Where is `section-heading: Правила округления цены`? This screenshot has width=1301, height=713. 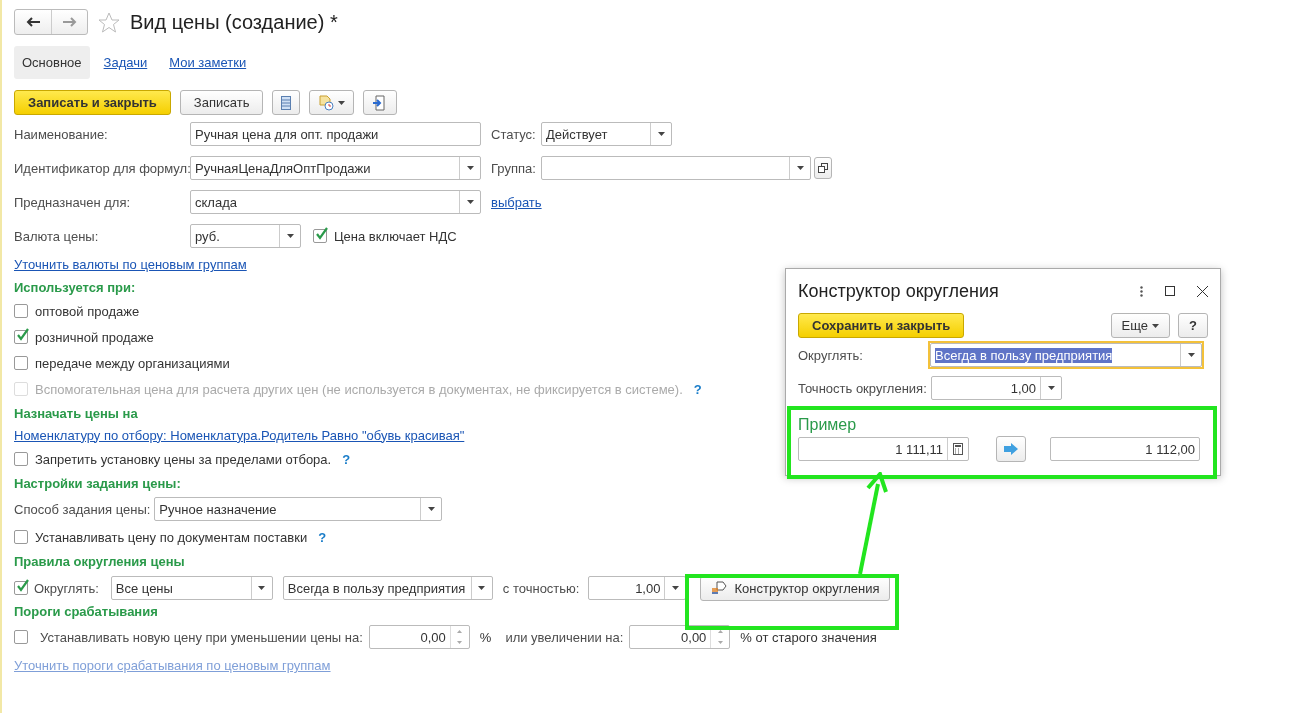 section-heading: Правила округления цены is located at coordinates (99, 562).